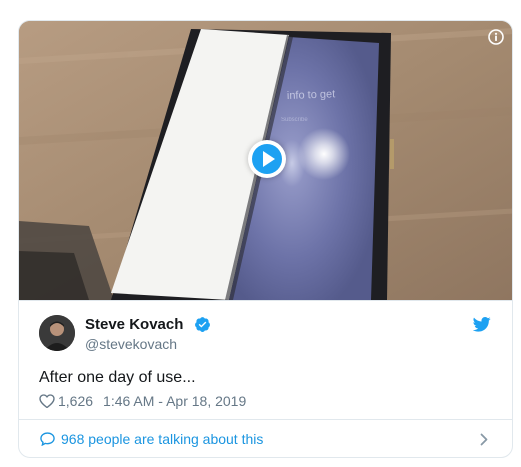 This screenshot has width=521, height=467. I want to click on screen-text-2: Subscribe, so click(294, 120).